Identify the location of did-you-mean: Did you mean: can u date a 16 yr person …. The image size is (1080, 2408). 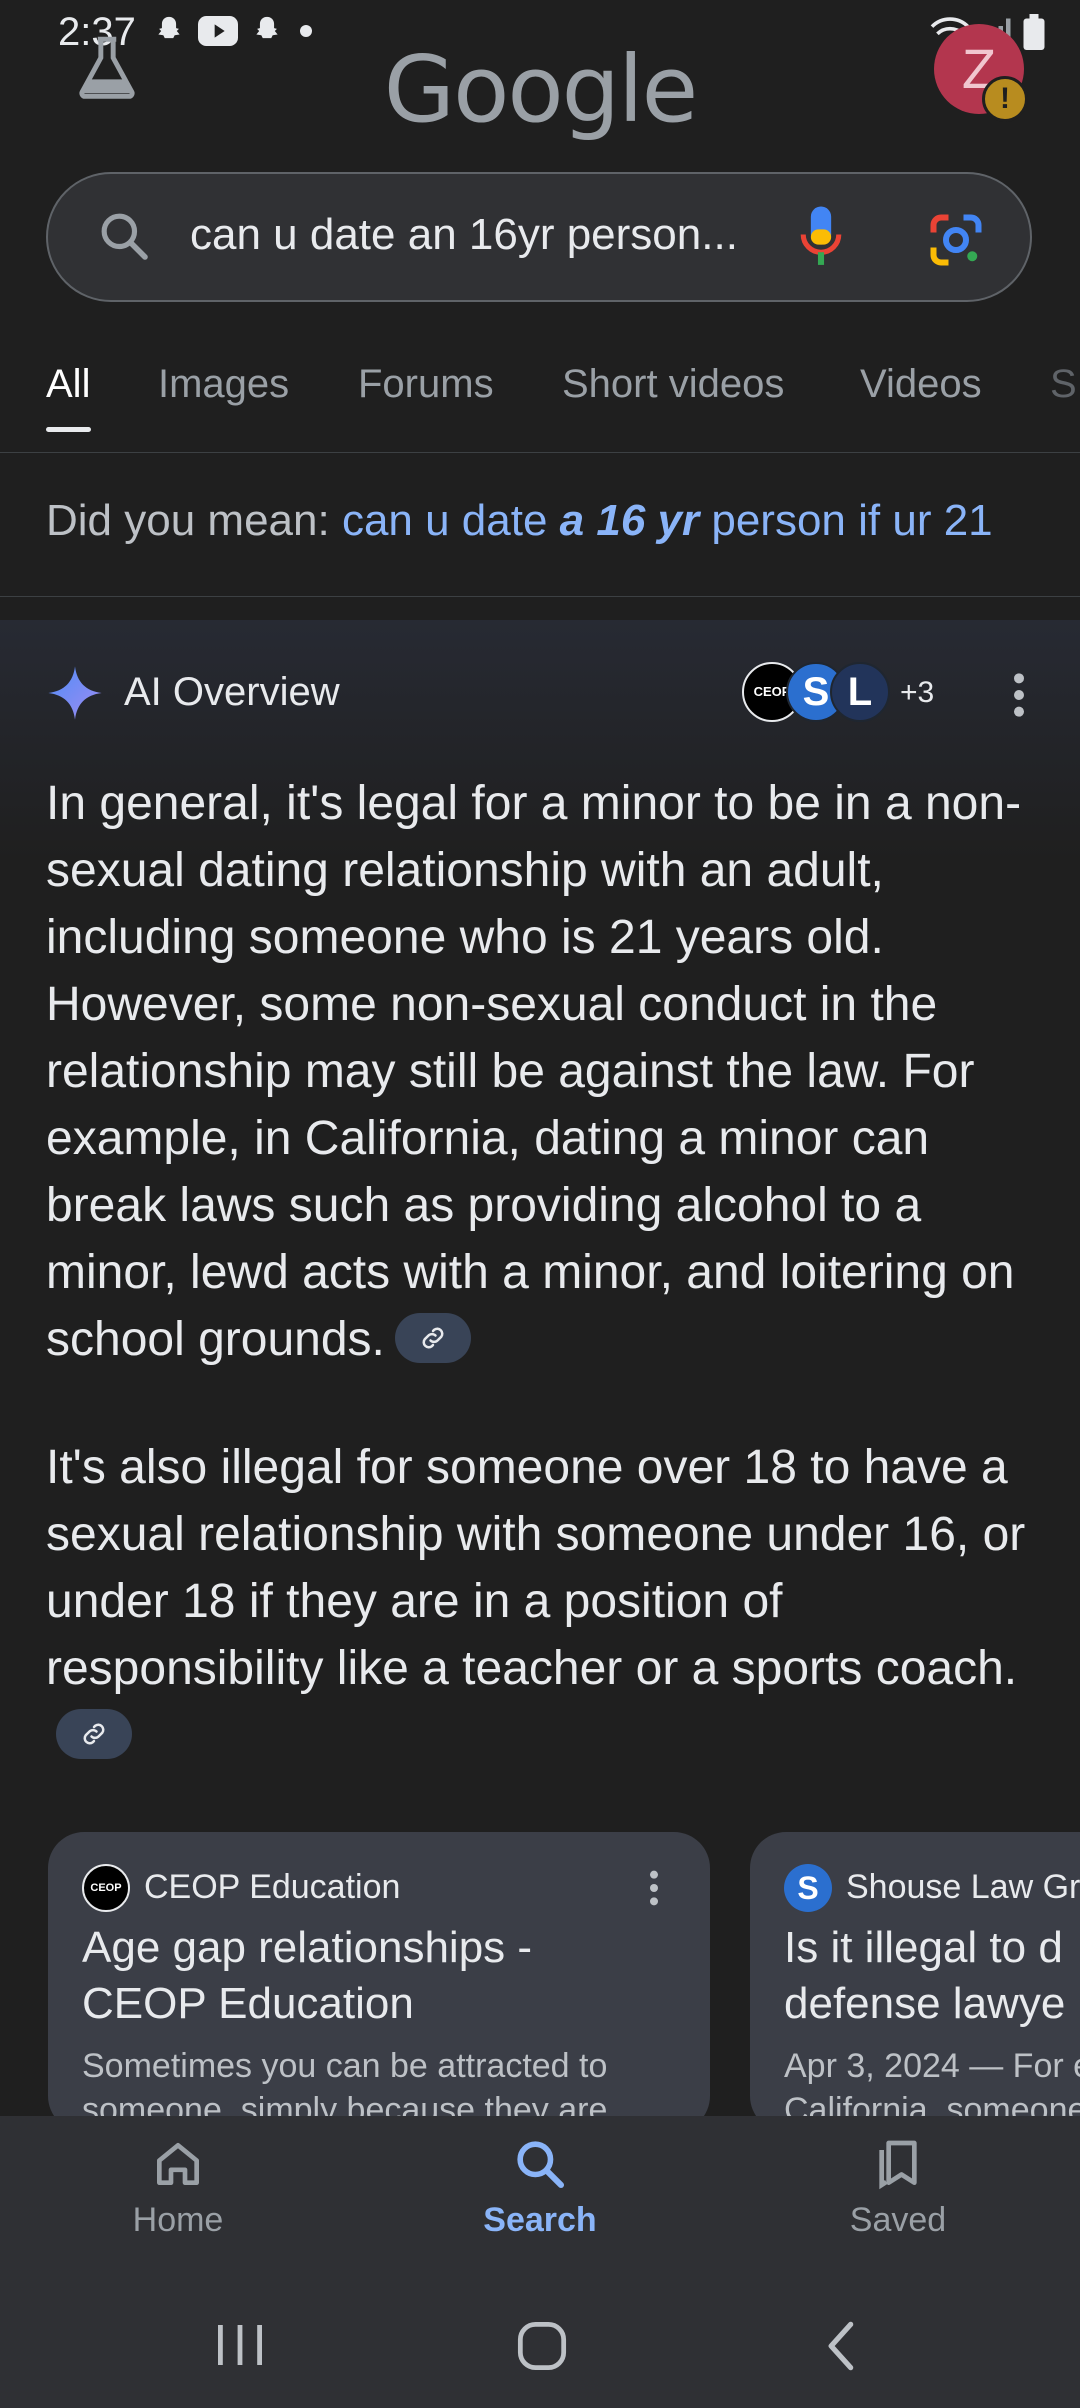
(519, 521).